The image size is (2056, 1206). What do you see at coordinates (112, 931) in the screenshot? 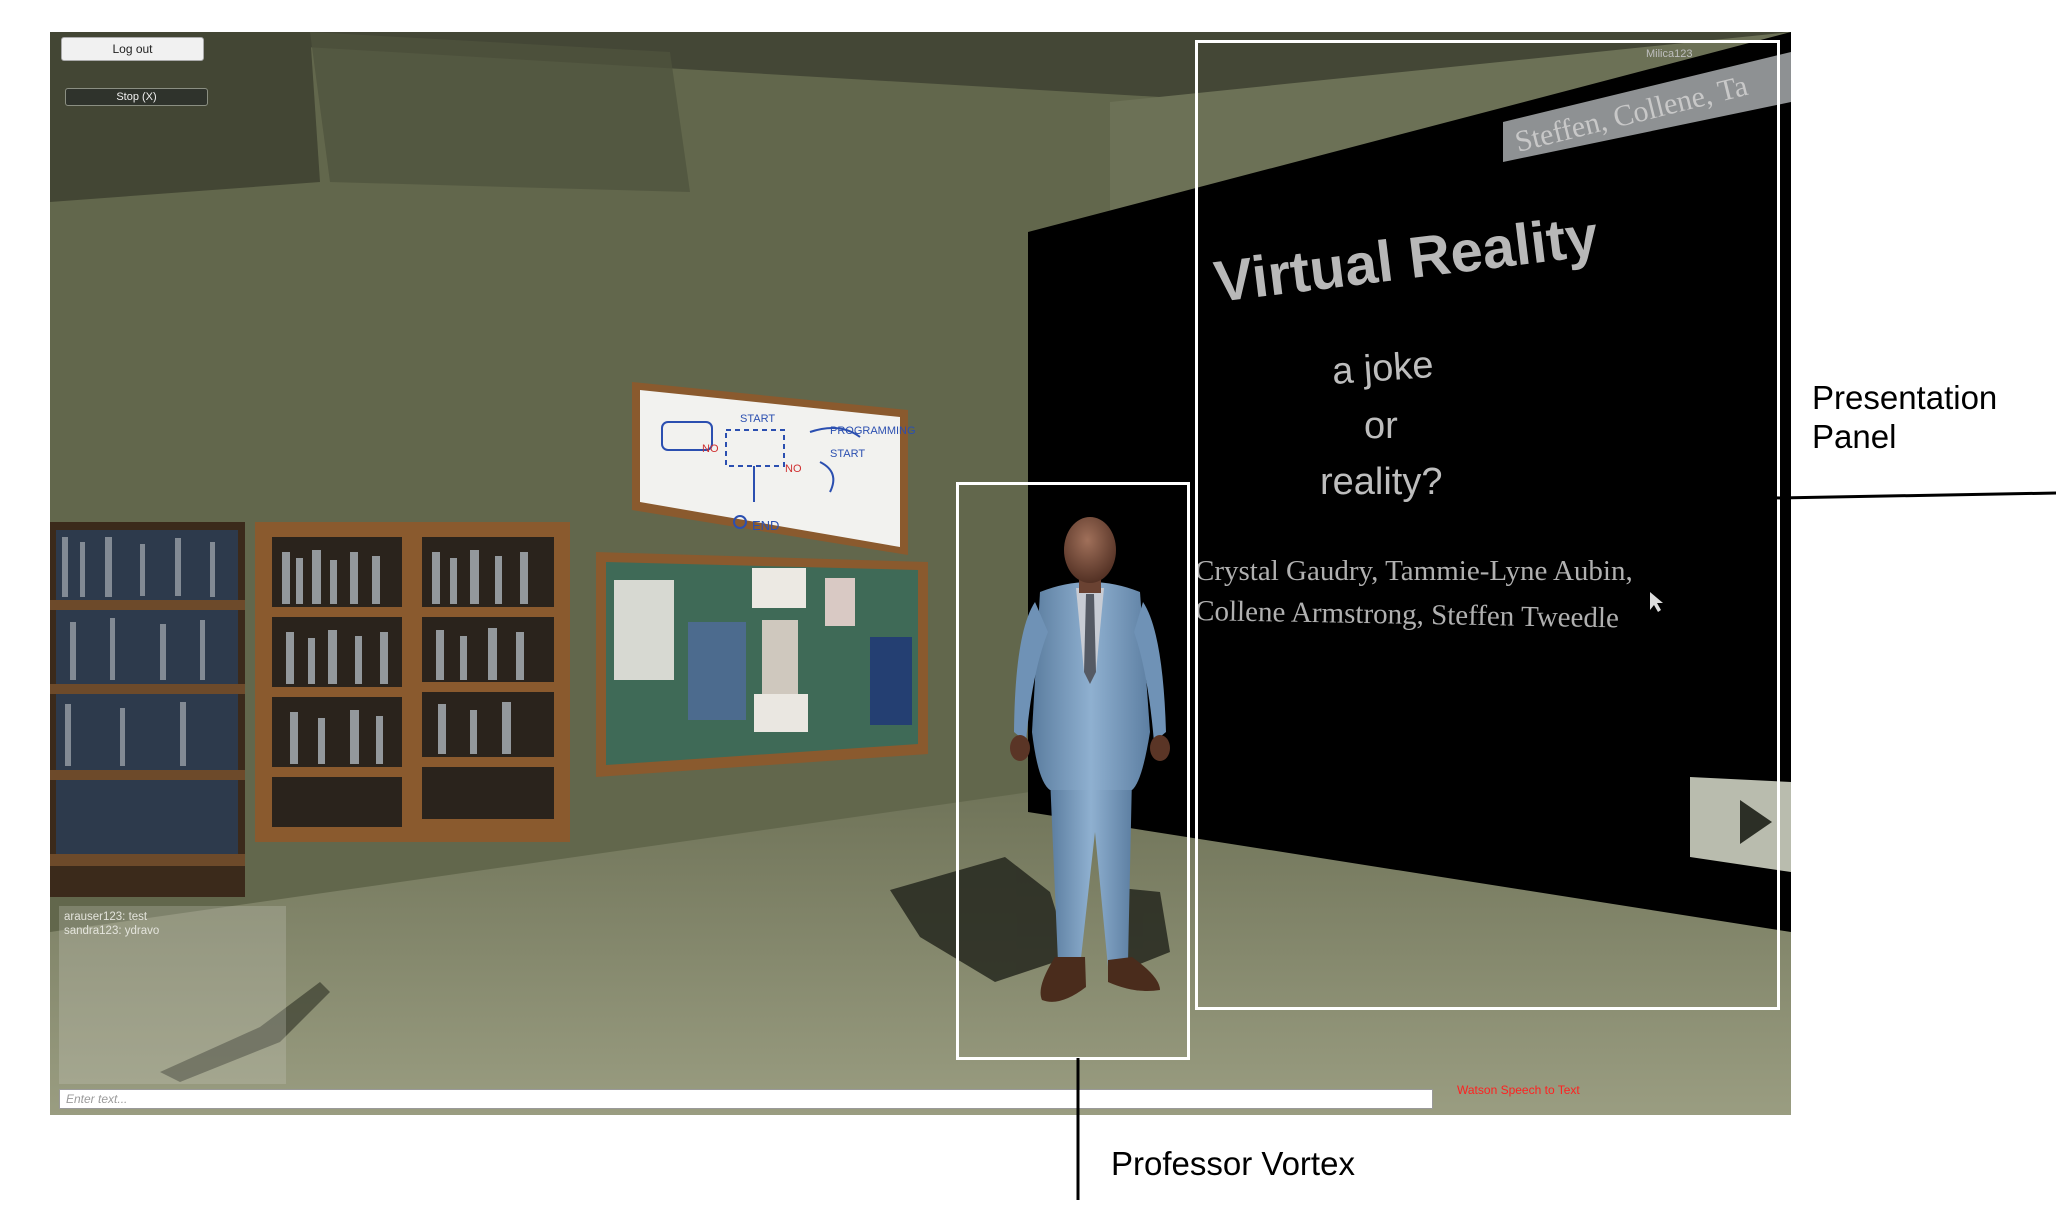
I see `chat-message: sandra123: ydravo` at bounding box center [112, 931].